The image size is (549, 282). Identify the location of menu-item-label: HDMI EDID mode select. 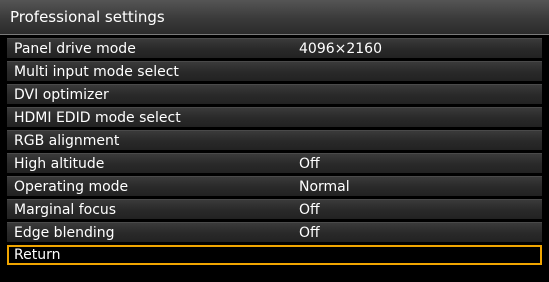
(97, 118).